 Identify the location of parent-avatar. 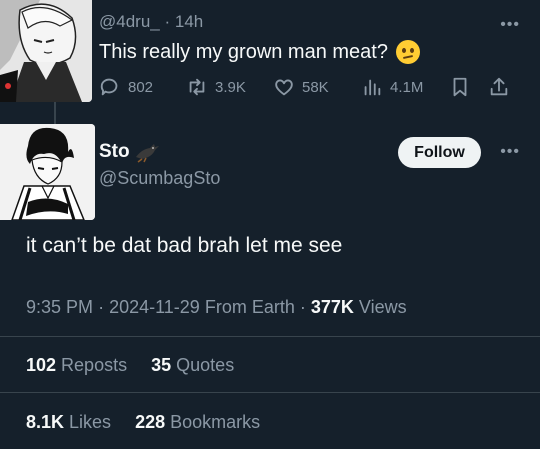
(46, 51).